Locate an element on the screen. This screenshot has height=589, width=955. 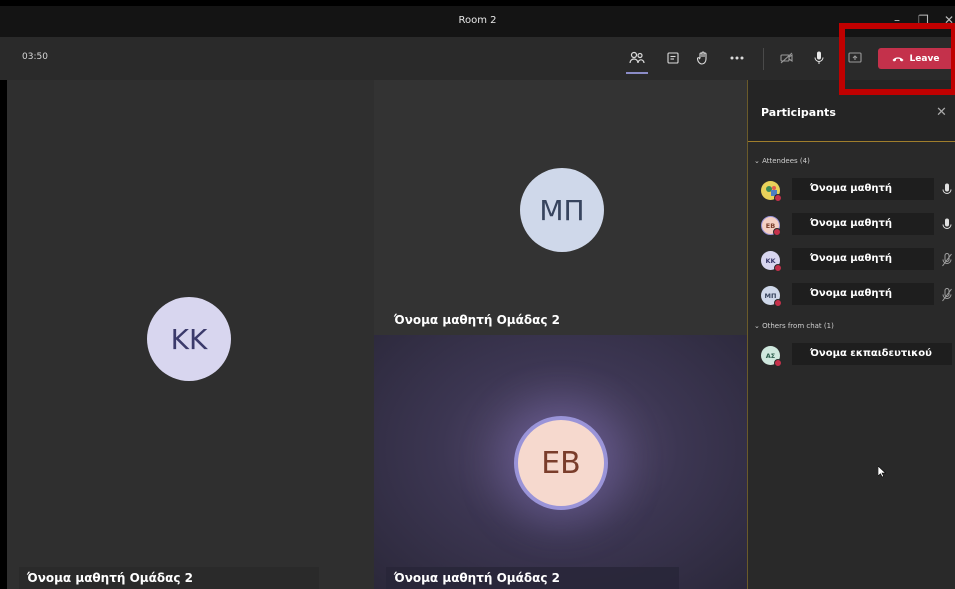
others-section-label: Others from chat (1) is located at coordinates (798, 326).